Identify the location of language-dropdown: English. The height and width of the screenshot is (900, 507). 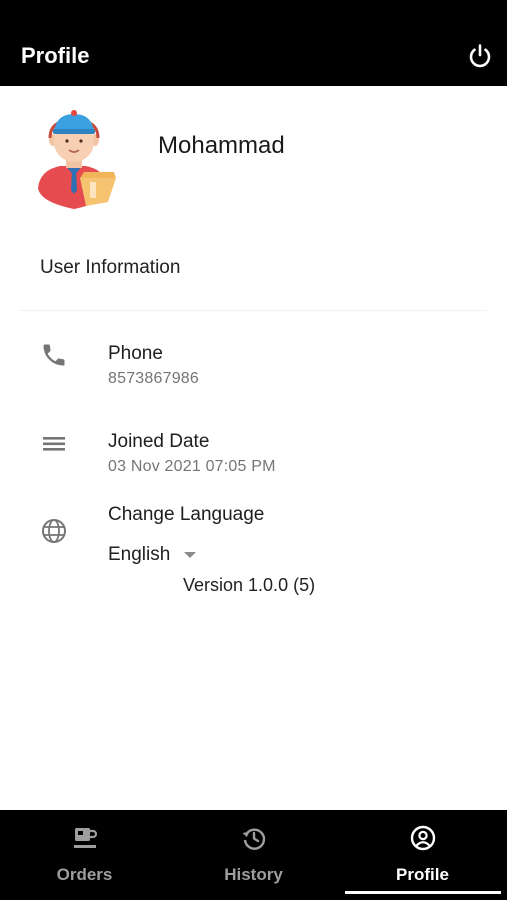
(152, 555).